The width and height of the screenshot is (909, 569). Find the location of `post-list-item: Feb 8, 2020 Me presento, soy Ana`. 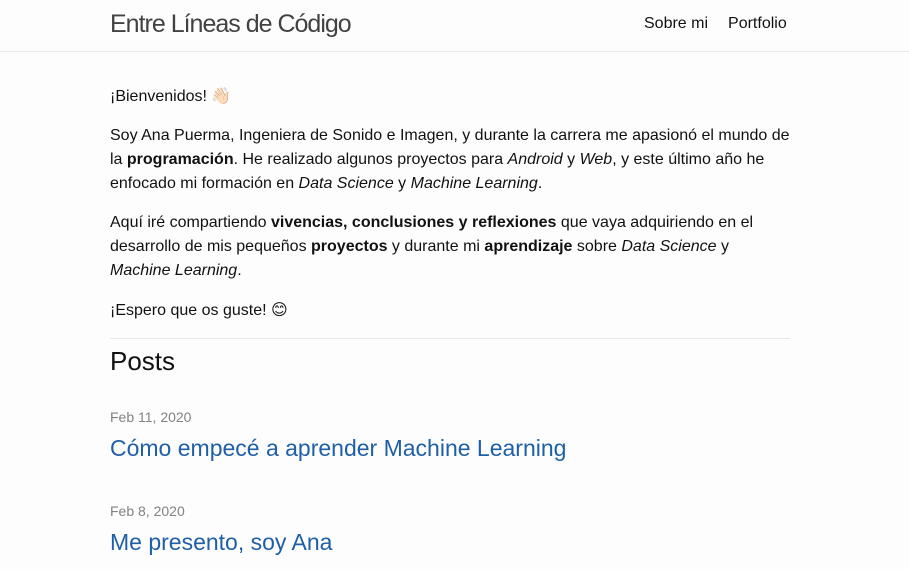

post-list-item: Feb 8, 2020 Me presento, soy Ana is located at coordinates (450, 530).